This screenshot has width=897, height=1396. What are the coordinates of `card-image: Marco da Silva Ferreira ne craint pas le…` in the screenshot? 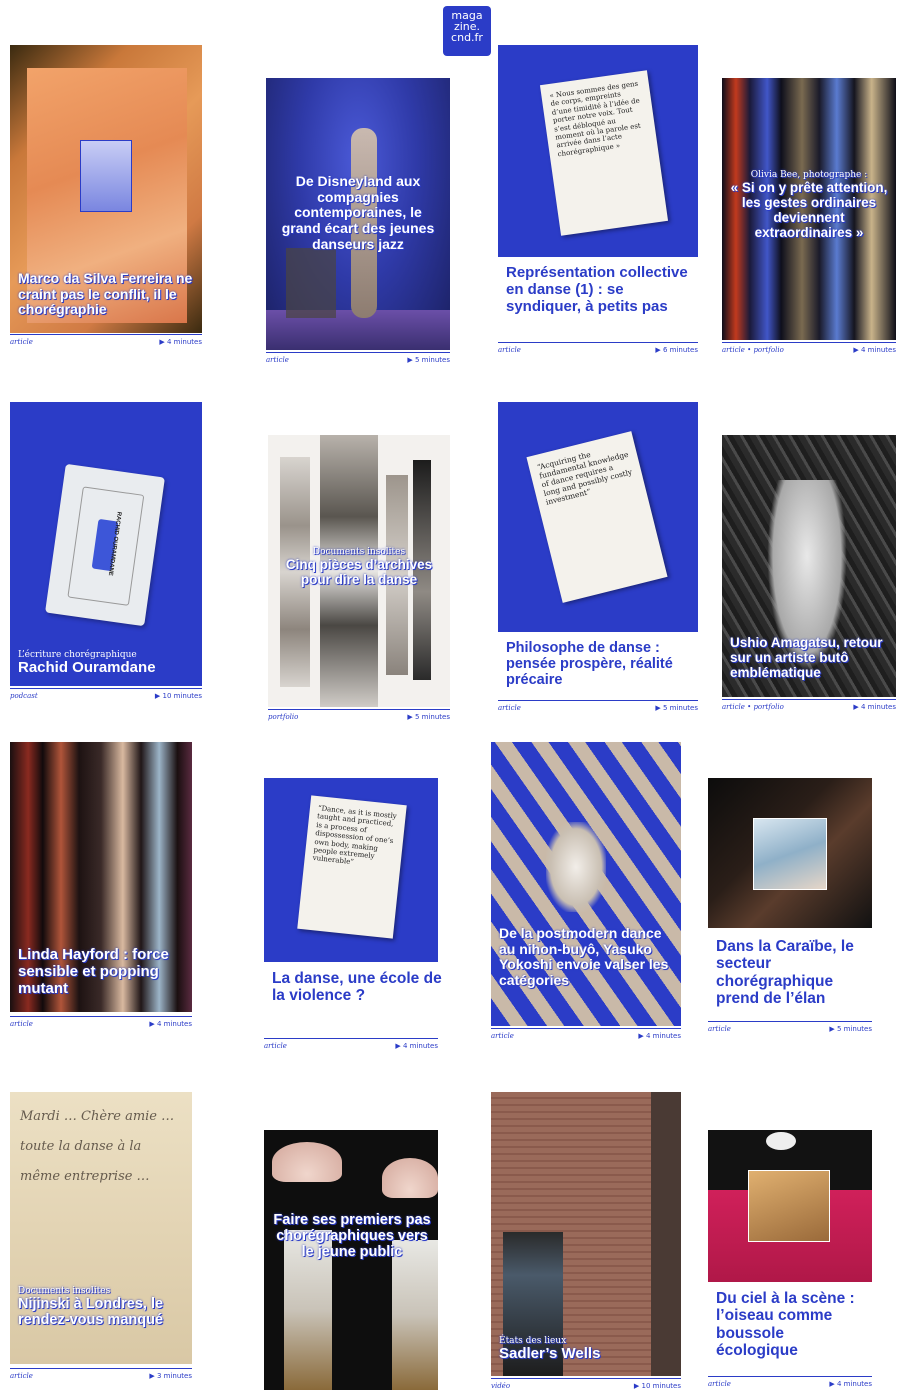 It's located at (106, 189).